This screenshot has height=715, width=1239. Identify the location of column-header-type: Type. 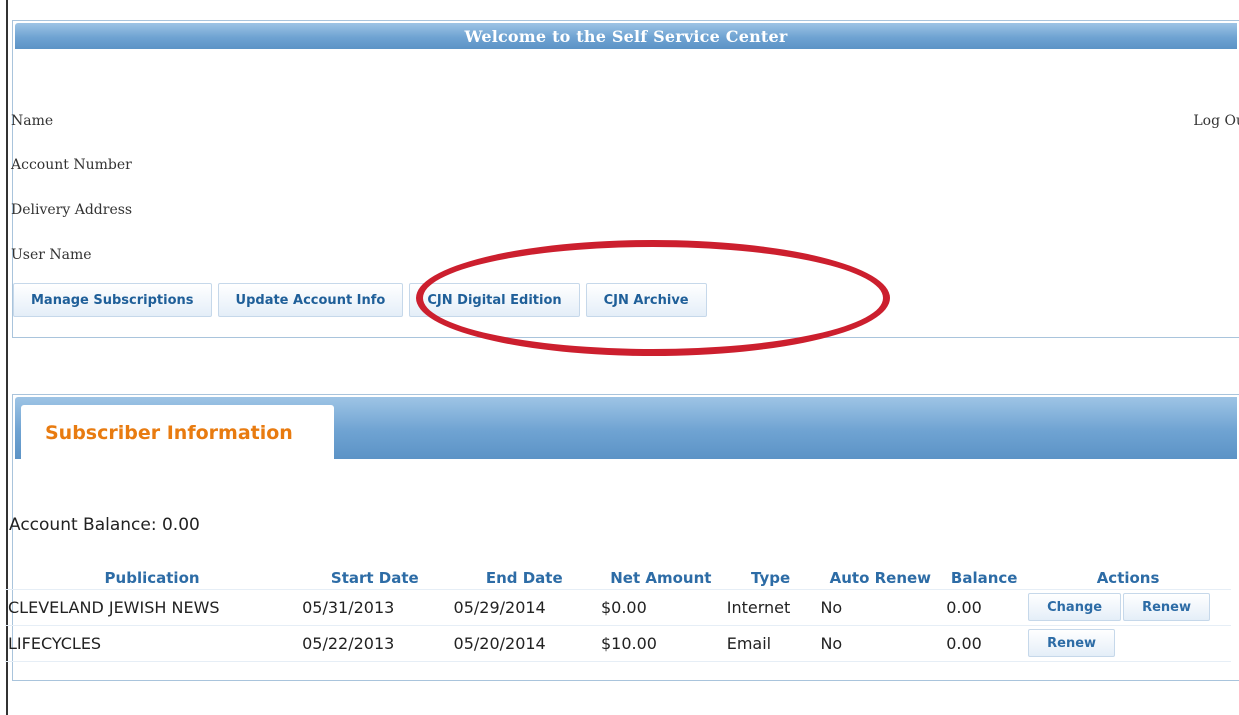
(771, 577).